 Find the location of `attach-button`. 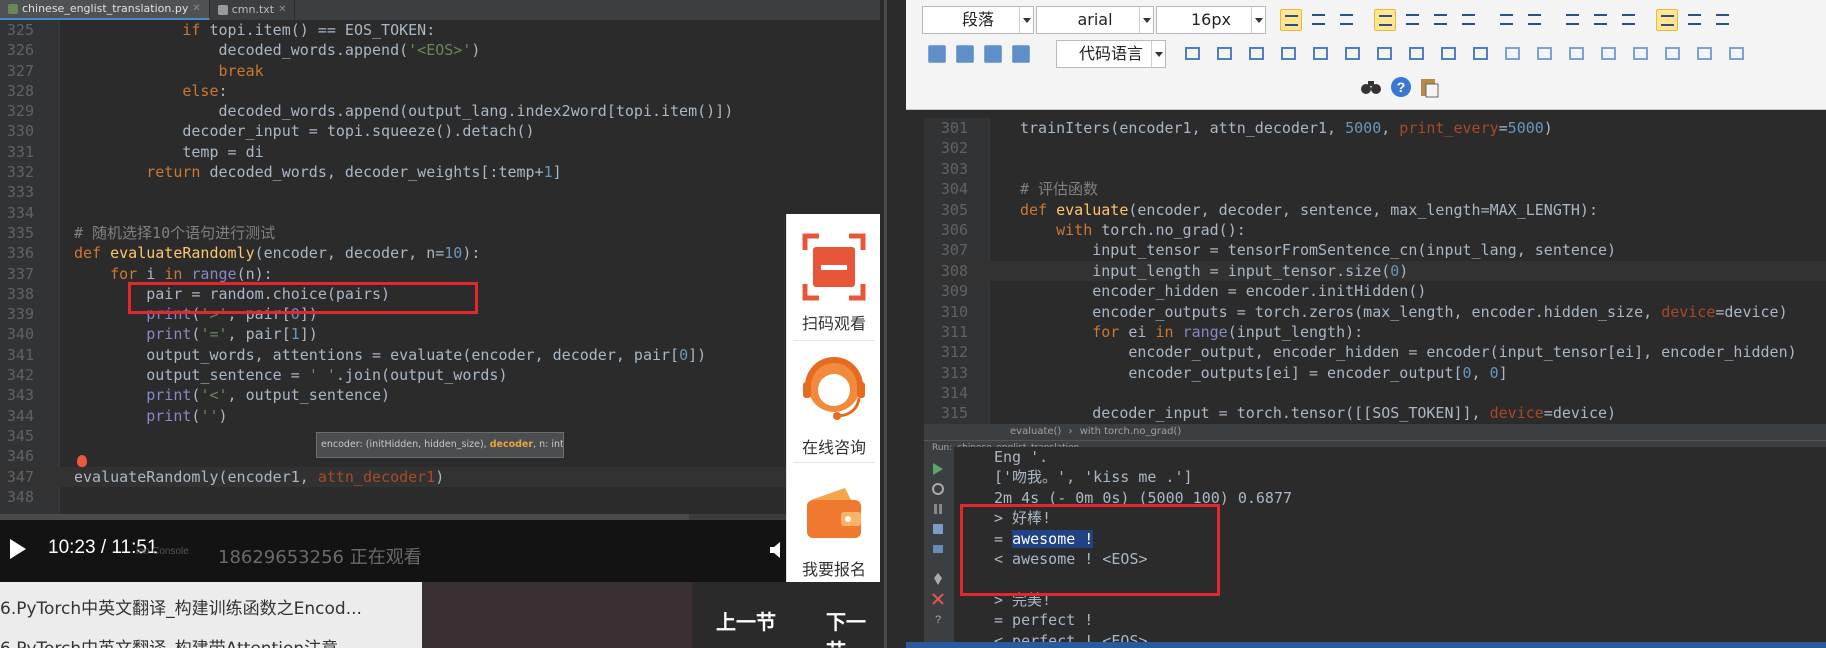

attach-button is located at coordinates (937, 54).